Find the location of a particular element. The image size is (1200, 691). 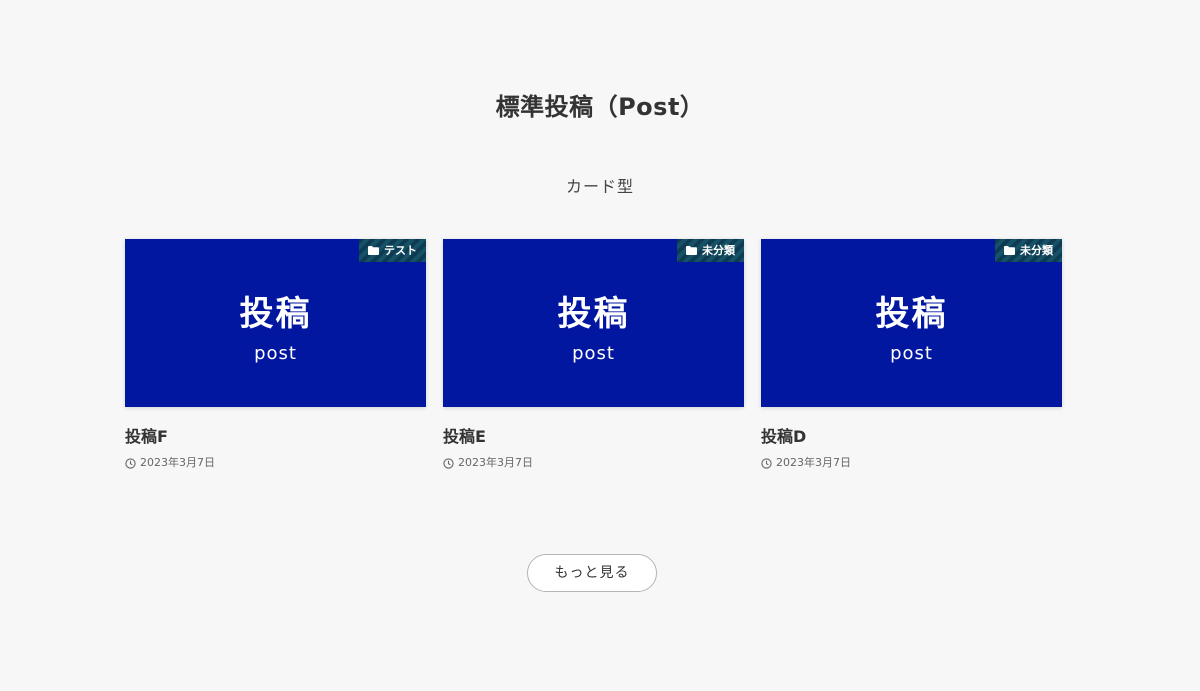

category-label: テスト is located at coordinates (400, 250).